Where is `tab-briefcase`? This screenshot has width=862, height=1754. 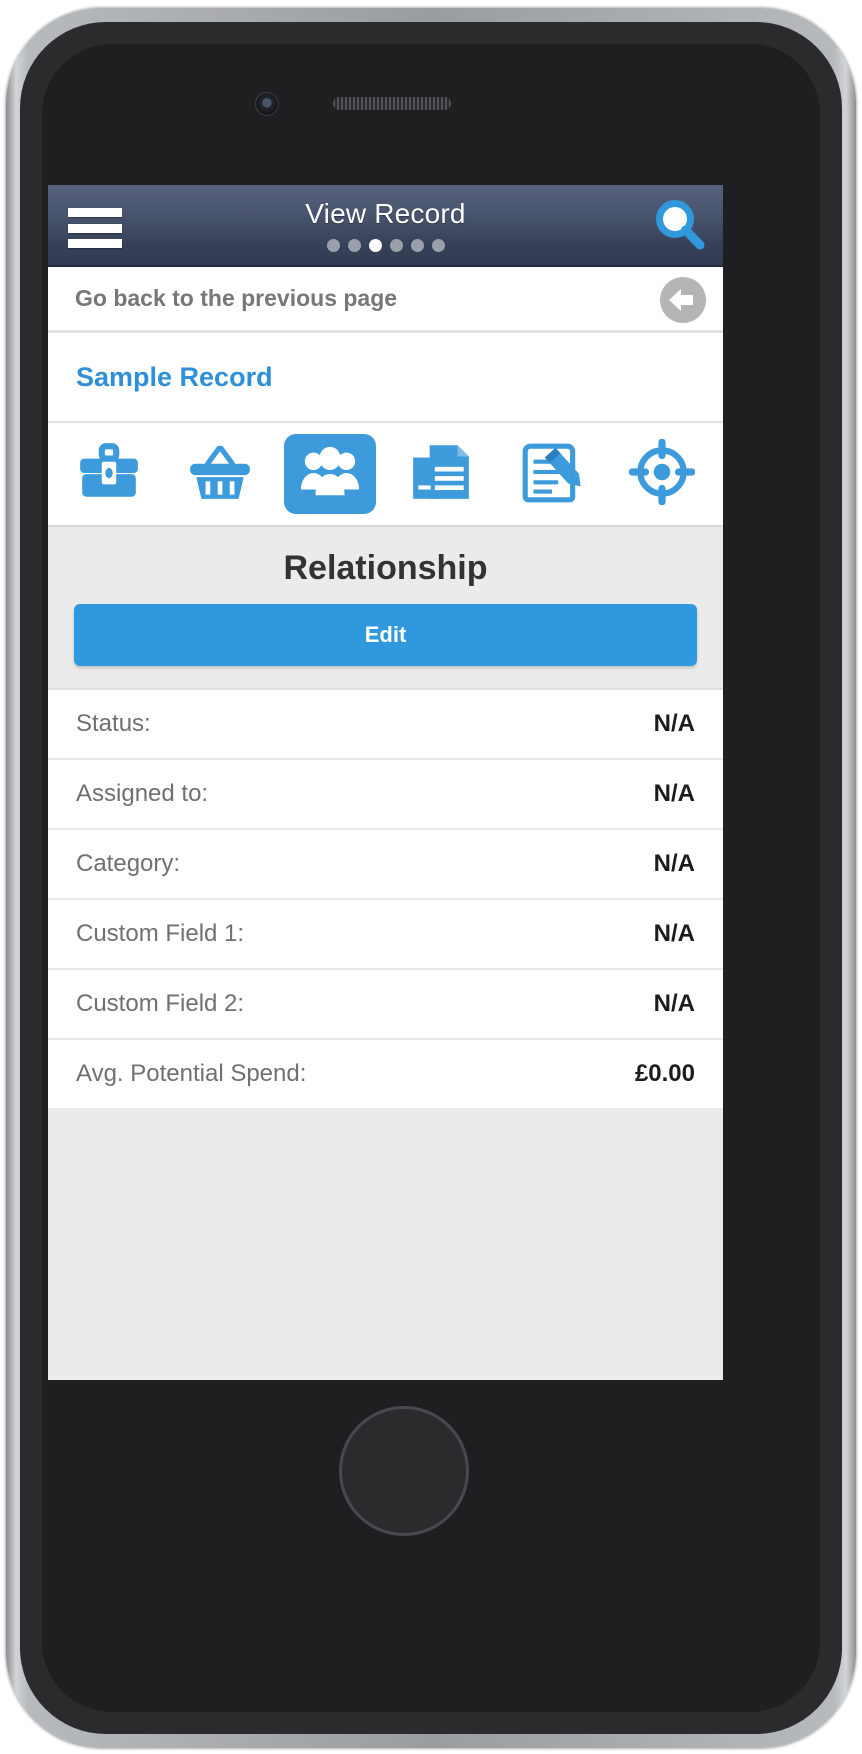 tab-briefcase is located at coordinates (109, 474).